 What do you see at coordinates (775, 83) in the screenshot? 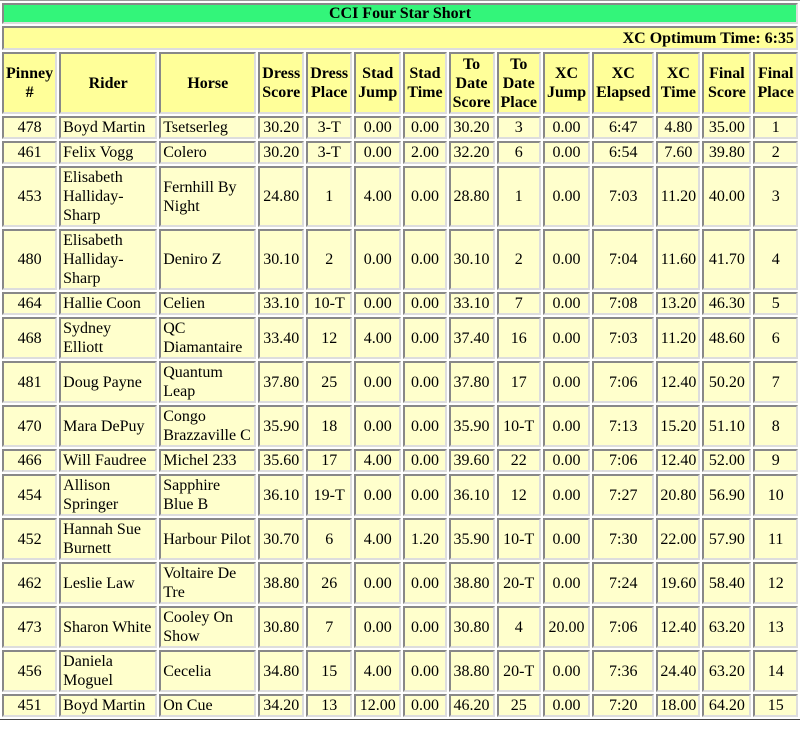
I see `column-header: Final Place` at bounding box center [775, 83].